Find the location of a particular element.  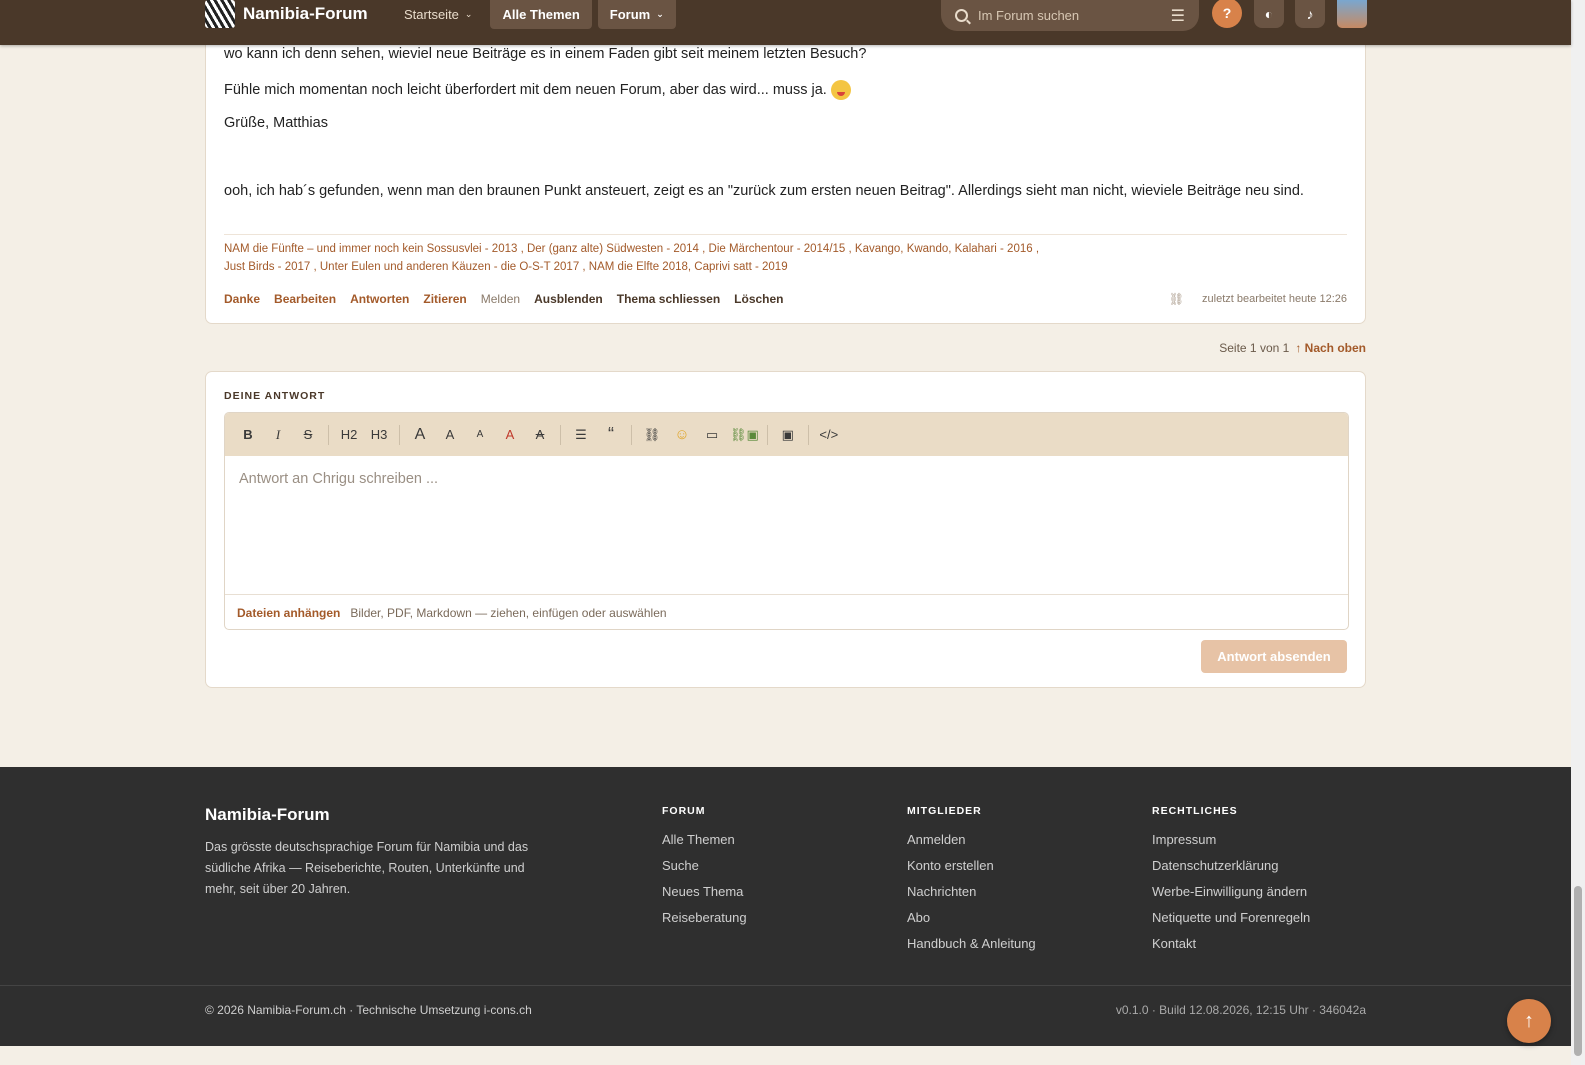

italic-button: I is located at coordinates (278, 435).